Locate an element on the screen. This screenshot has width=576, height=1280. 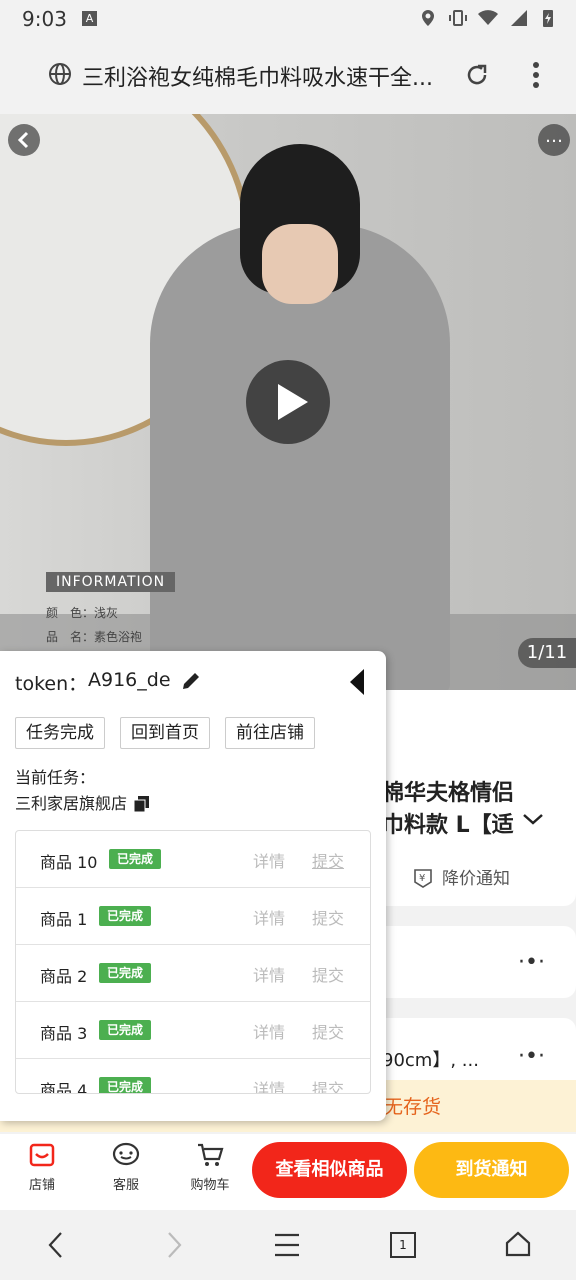
list-item: 商品 3 已完成 详情 提交 is located at coordinates (193, 1030).